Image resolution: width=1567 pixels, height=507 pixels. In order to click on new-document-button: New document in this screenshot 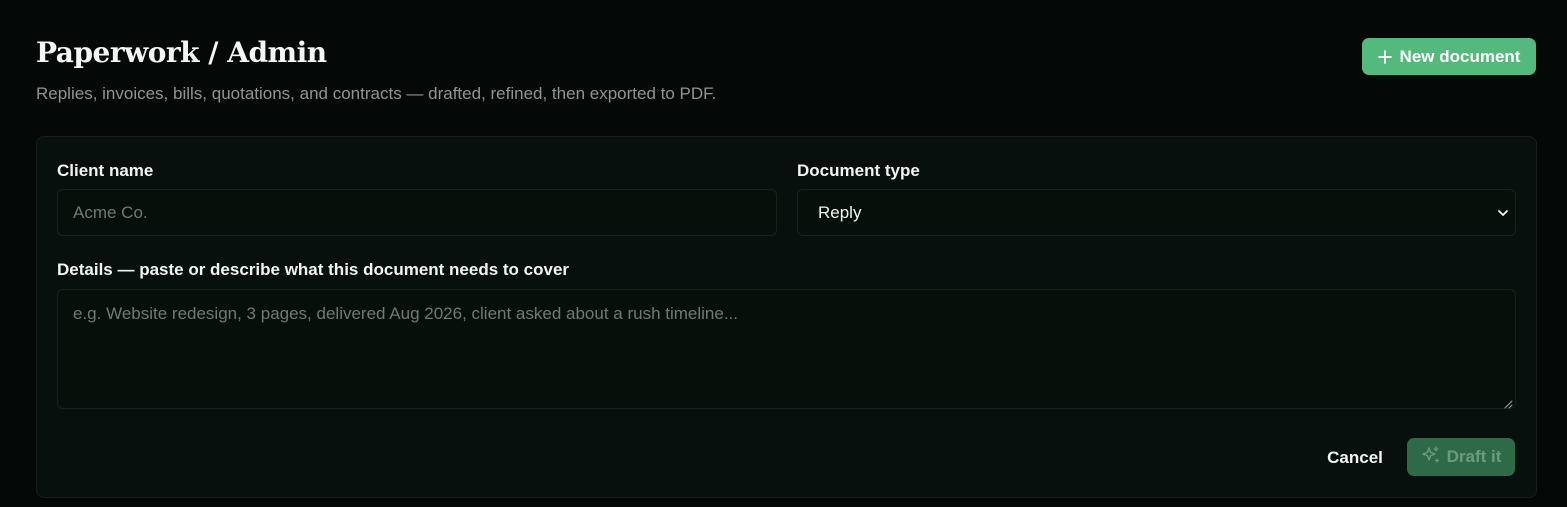, I will do `click(1449, 56)`.